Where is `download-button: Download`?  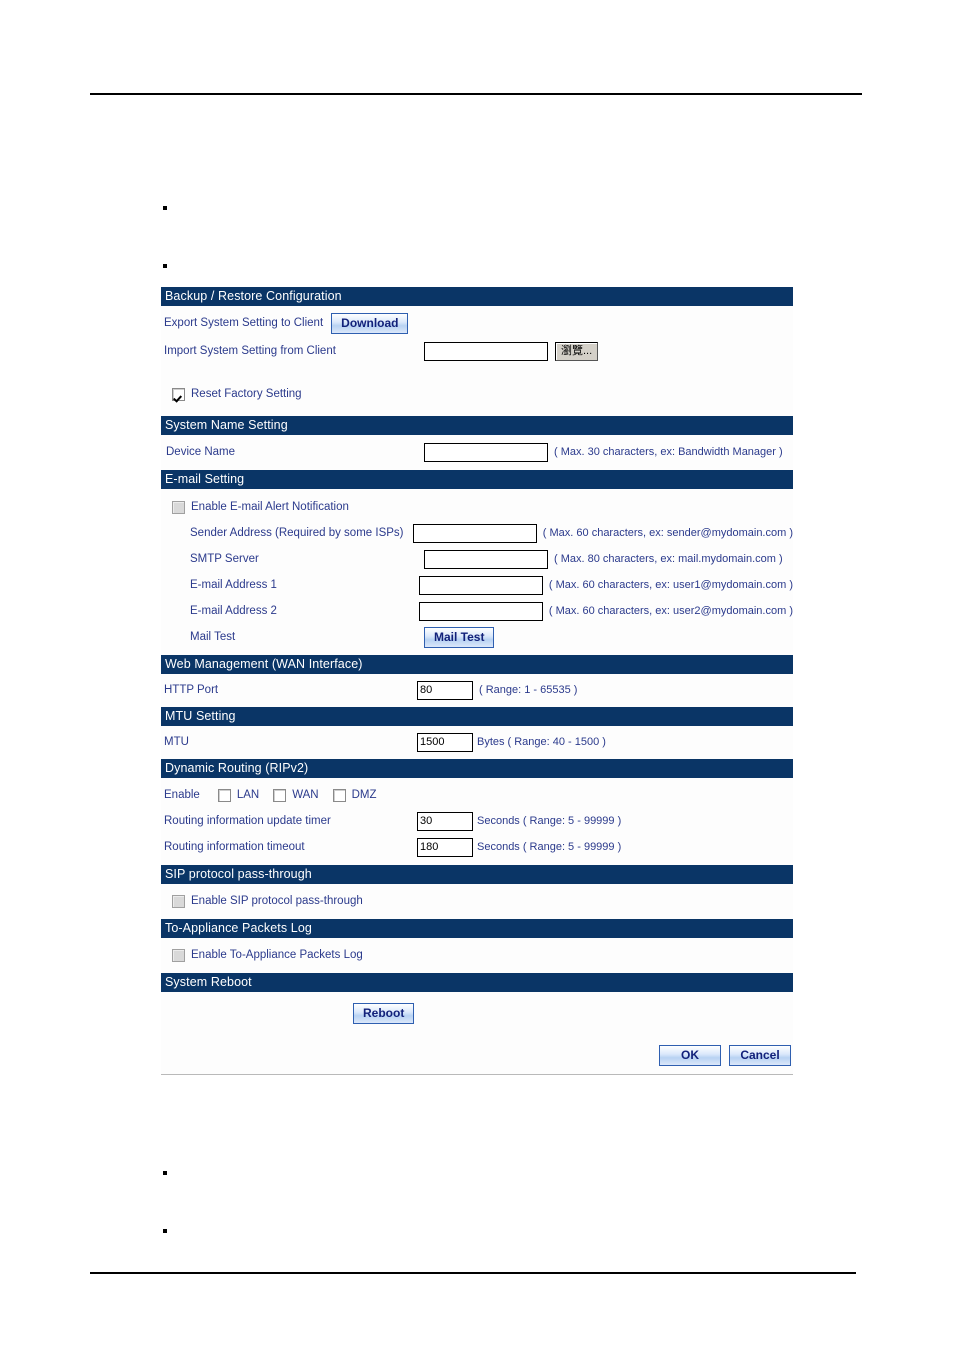 download-button: Download is located at coordinates (370, 323).